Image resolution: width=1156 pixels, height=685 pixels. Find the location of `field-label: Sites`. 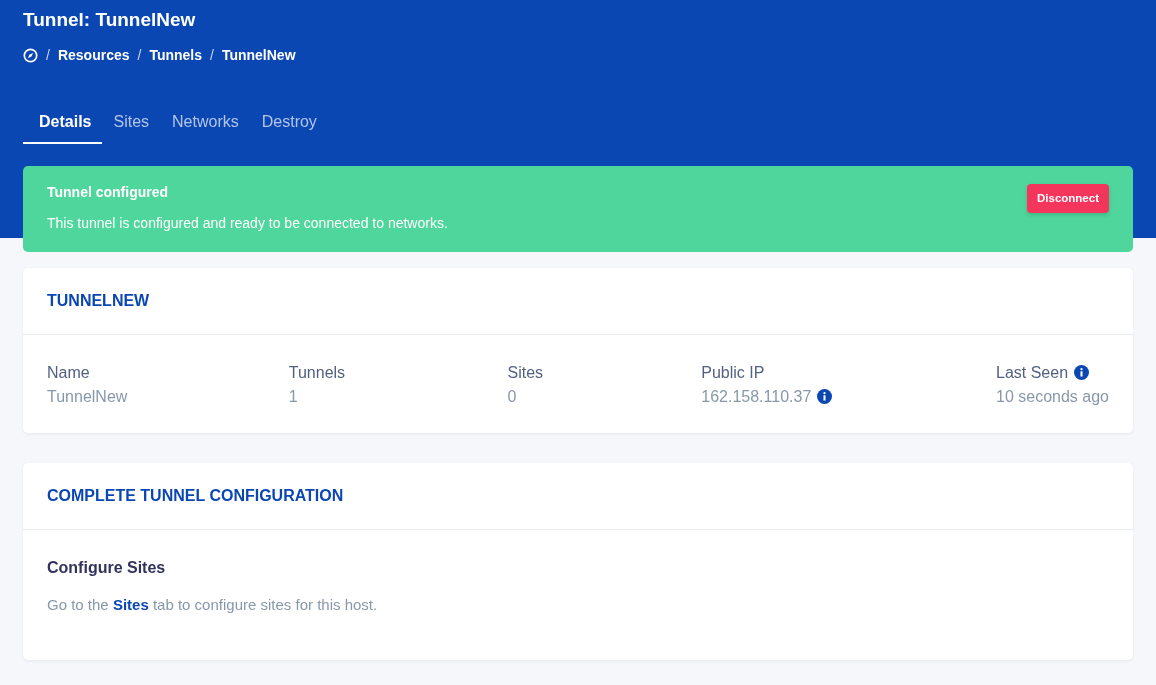

field-label: Sites is located at coordinates (525, 372).